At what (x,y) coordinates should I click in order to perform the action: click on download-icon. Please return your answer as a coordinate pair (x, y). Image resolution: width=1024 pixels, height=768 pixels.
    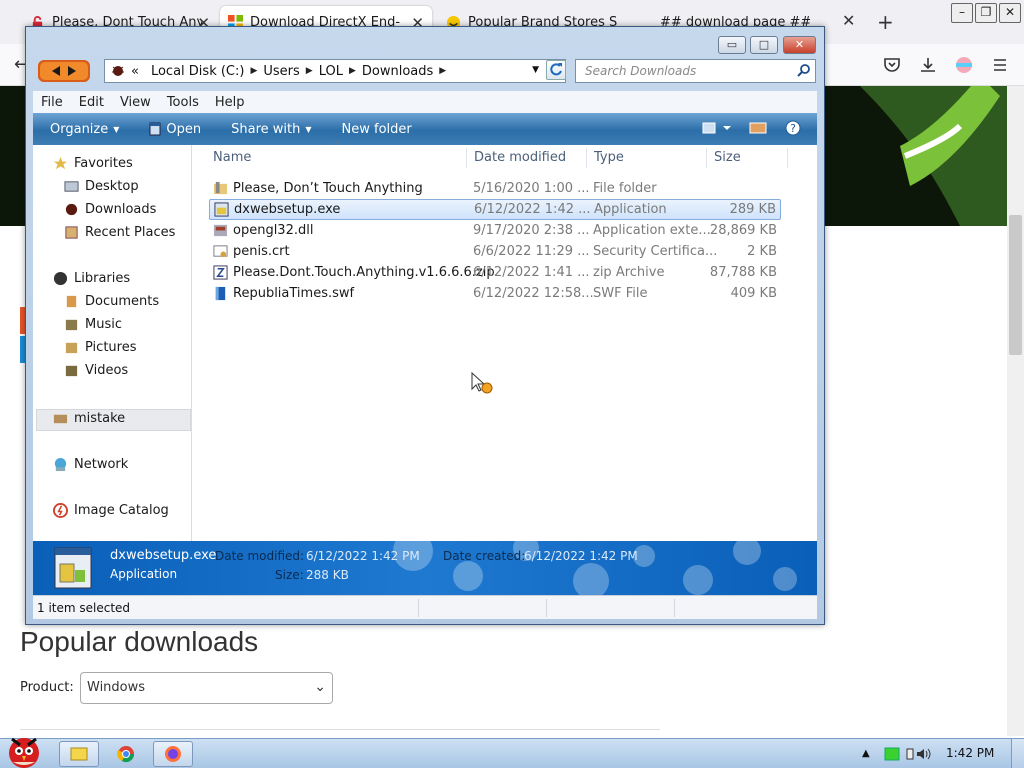
    Looking at the image, I should click on (928, 65).